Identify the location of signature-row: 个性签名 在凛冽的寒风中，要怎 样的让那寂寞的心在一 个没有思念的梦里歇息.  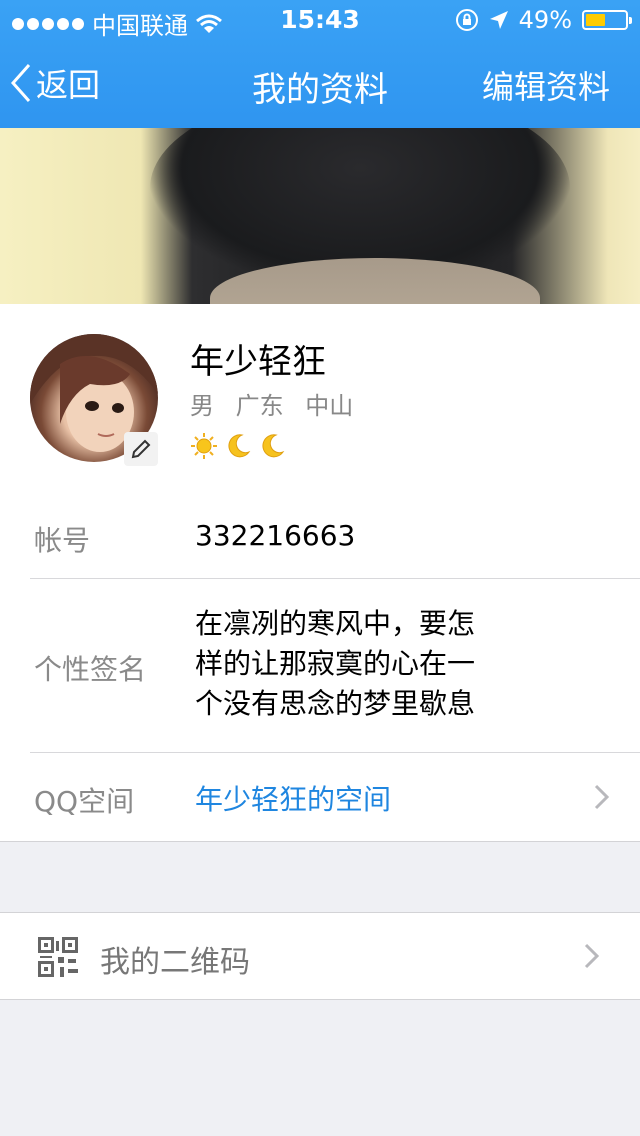
(335, 665).